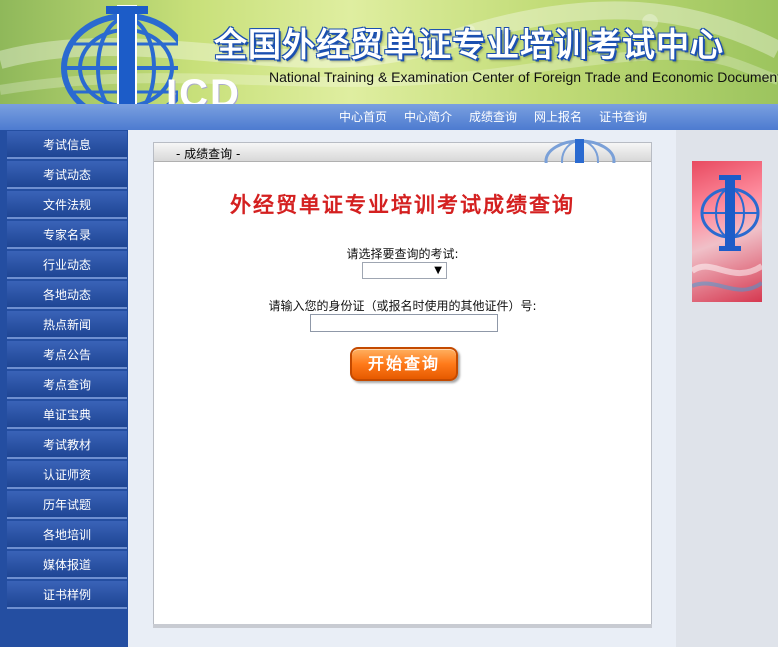  What do you see at coordinates (208, 154) in the screenshot?
I see `panel-title: - 成绩查询 -` at bounding box center [208, 154].